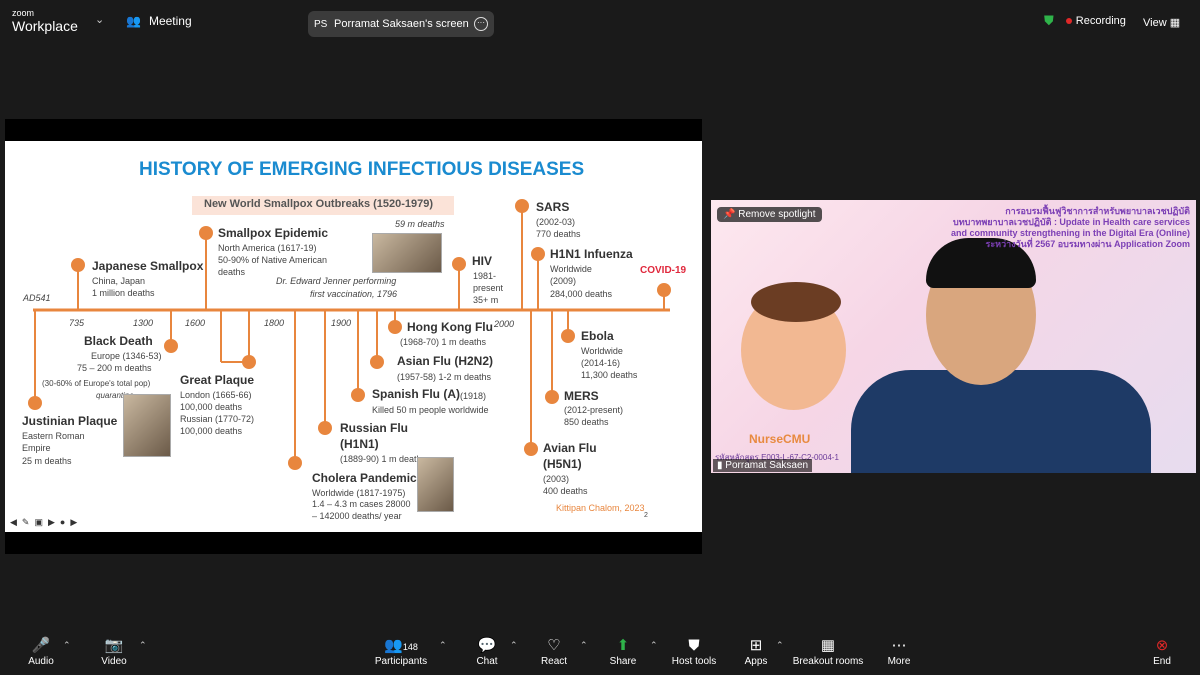 Image resolution: width=1200 pixels, height=675 pixels. What do you see at coordinates (720, 465) in the screenshot?
I see `signal-icon: ▮` at bounding box center [720, 465].